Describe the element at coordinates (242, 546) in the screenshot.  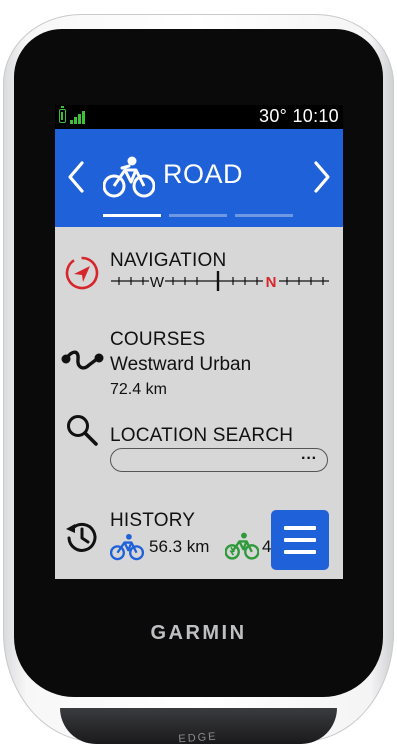
I see `e-bike-icon` at that location.